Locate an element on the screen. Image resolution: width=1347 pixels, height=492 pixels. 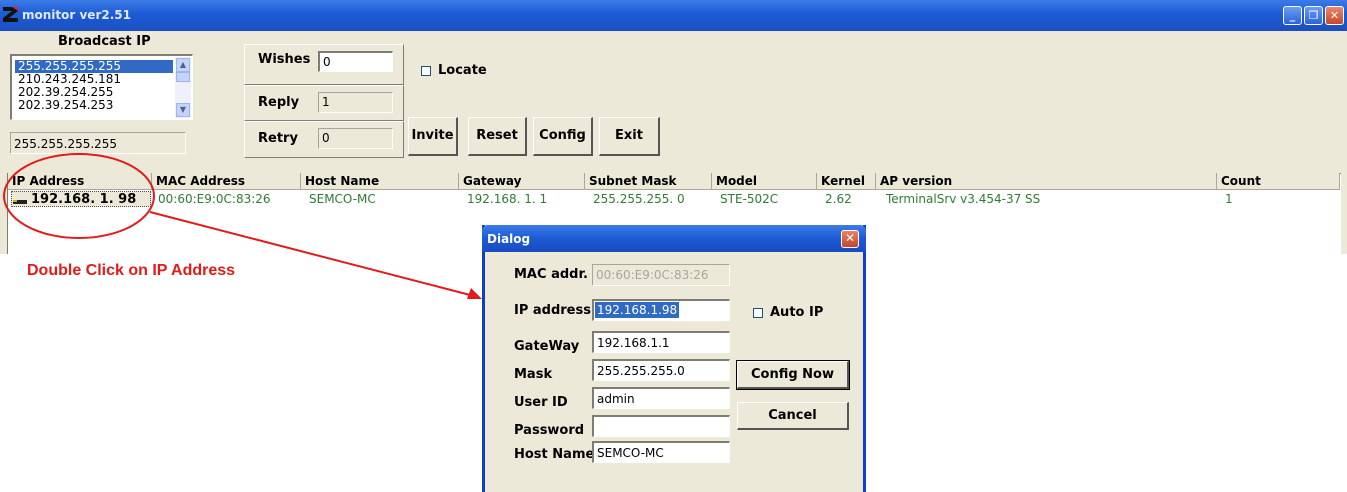
user-id-label: User ID is located at coordinates (541, 402).